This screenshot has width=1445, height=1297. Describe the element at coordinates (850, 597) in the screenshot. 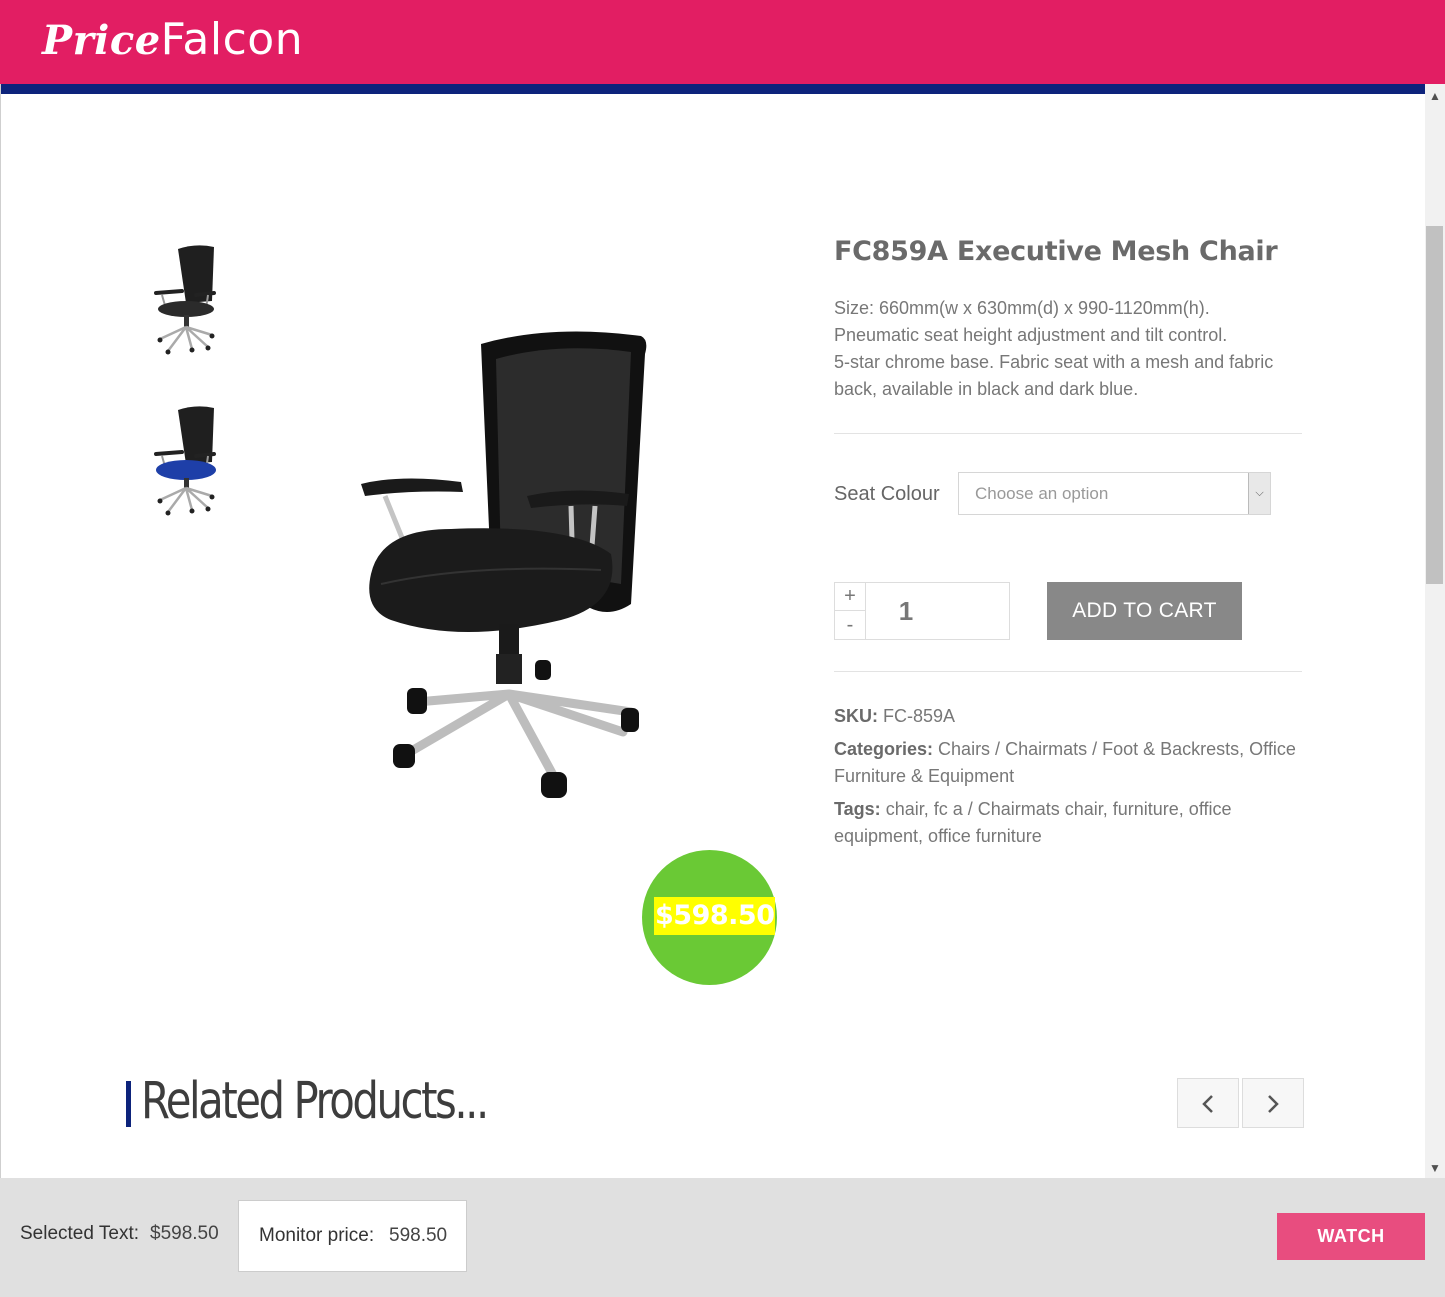

I see `quantity-plus-button: +` at that location.